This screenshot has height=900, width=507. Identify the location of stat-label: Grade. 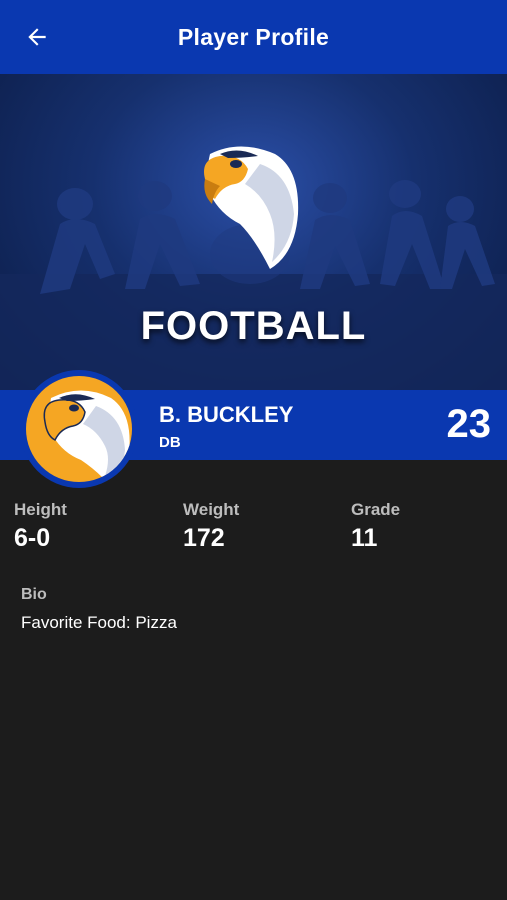
(376, 509).